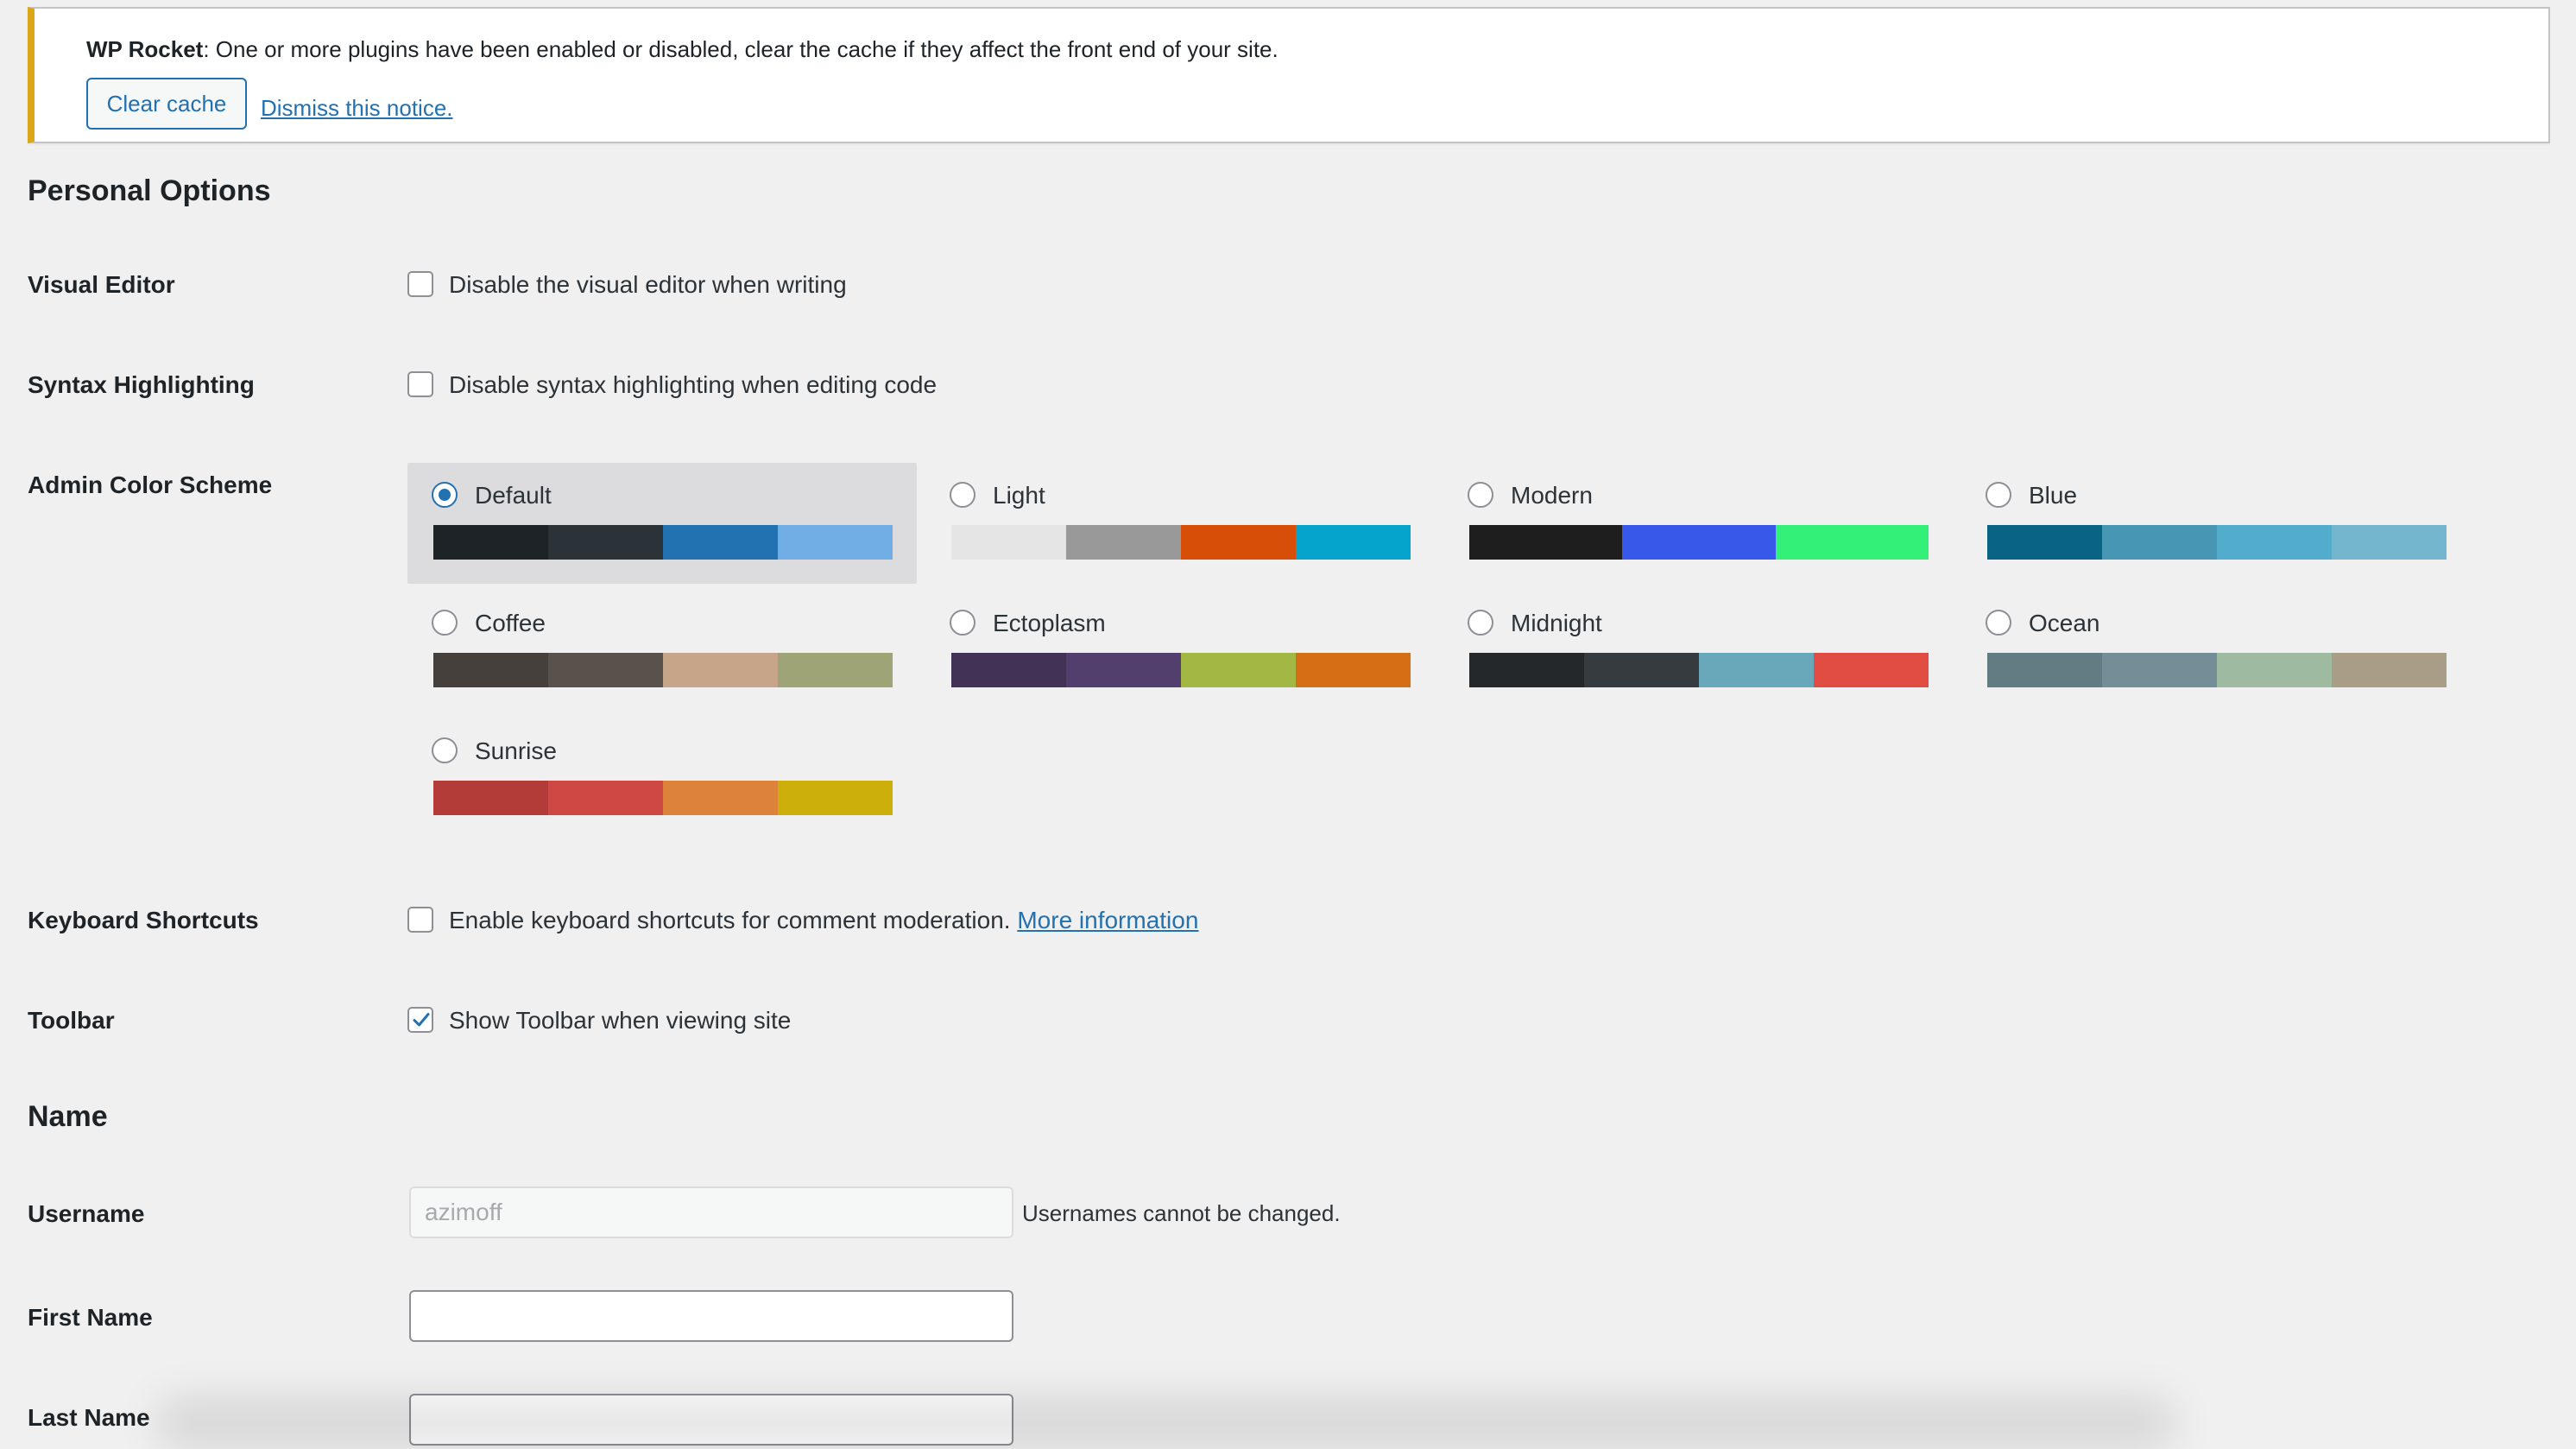 This screenshot has height=1449, width=2576. I want to click on checkmark-icon, so click(421, 1020).